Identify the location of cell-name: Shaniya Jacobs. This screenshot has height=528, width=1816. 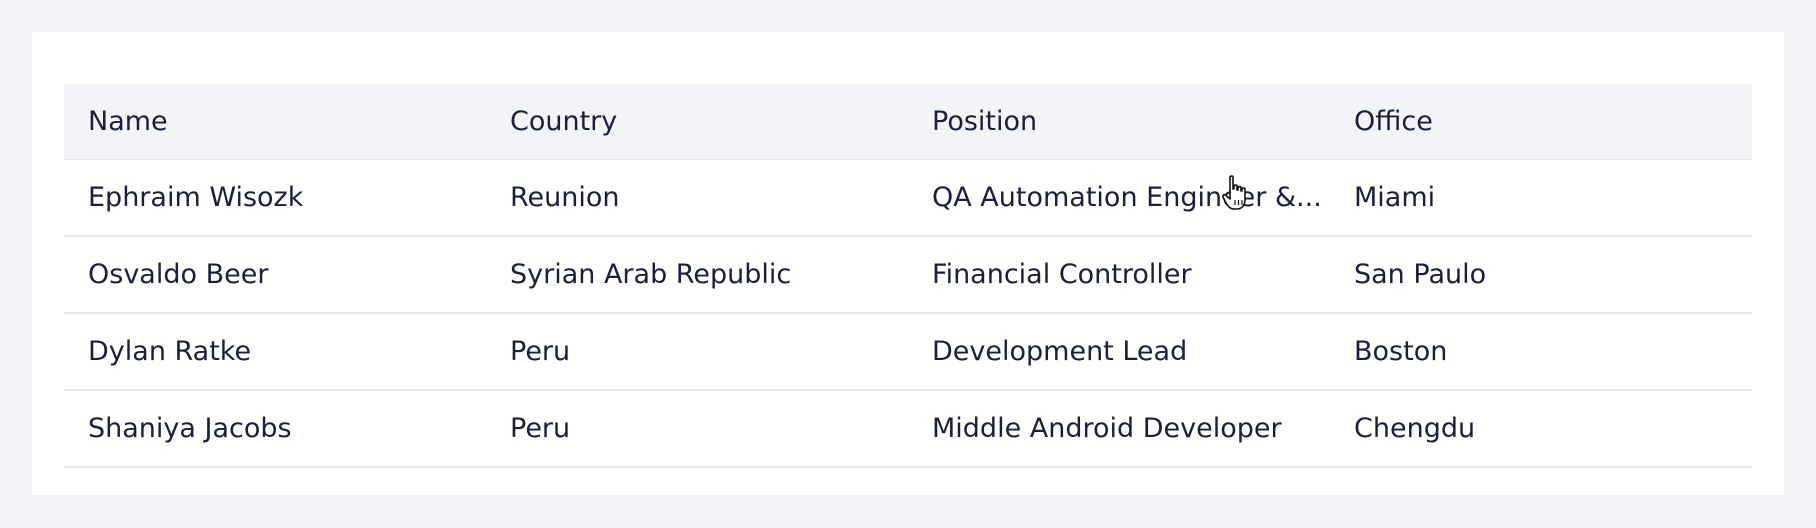
(275, 429).